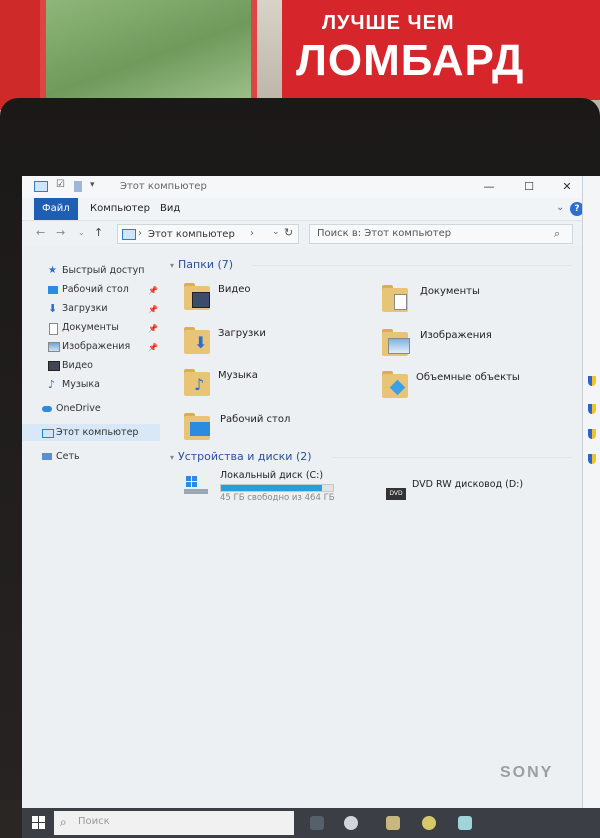 This screenshot has width=600, height=838. I want to click on properties-icon: ☑, so click(62, 185).